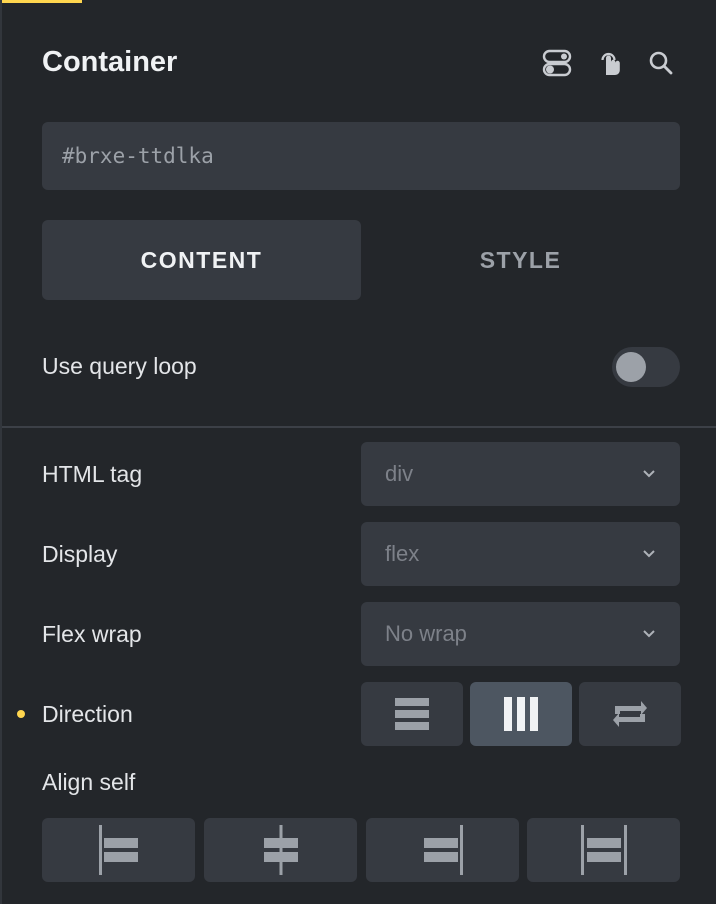 This screenshot has width=716, height=904. I want to click on header-actions, so click(609, 63).